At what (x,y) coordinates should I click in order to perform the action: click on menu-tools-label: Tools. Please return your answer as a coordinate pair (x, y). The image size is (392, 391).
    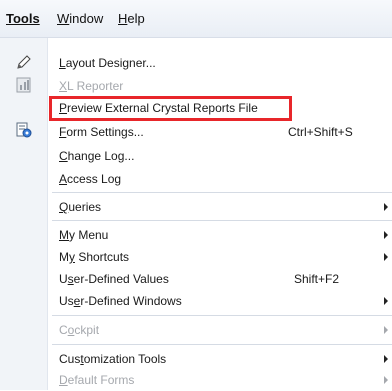
    Looking at the image, I should click on (23, 18).